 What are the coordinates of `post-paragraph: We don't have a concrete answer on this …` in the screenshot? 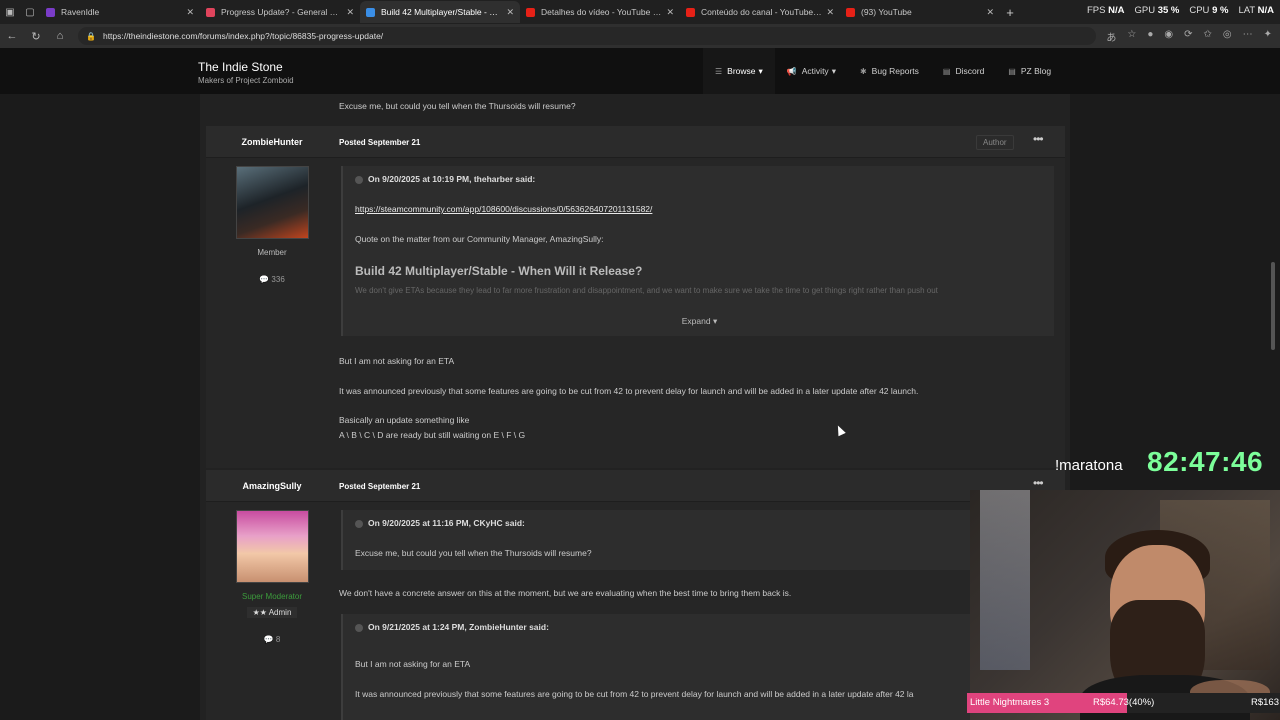 It's located at (565, 593).